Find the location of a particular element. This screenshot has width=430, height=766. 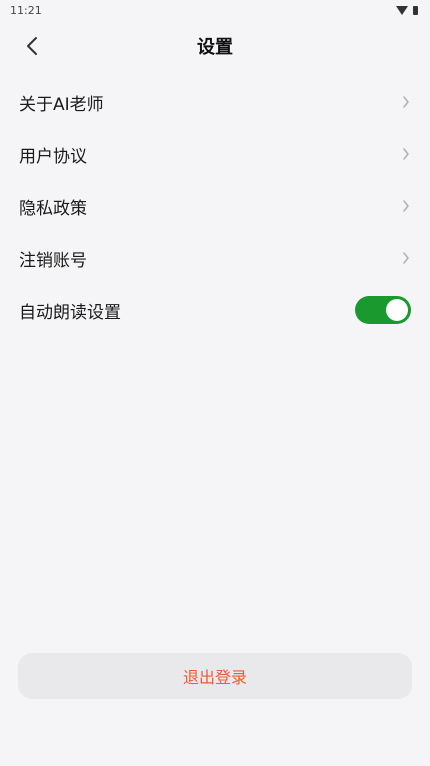

settings-item-delete-account: 注销账号 is located at coordinates (215, 258).